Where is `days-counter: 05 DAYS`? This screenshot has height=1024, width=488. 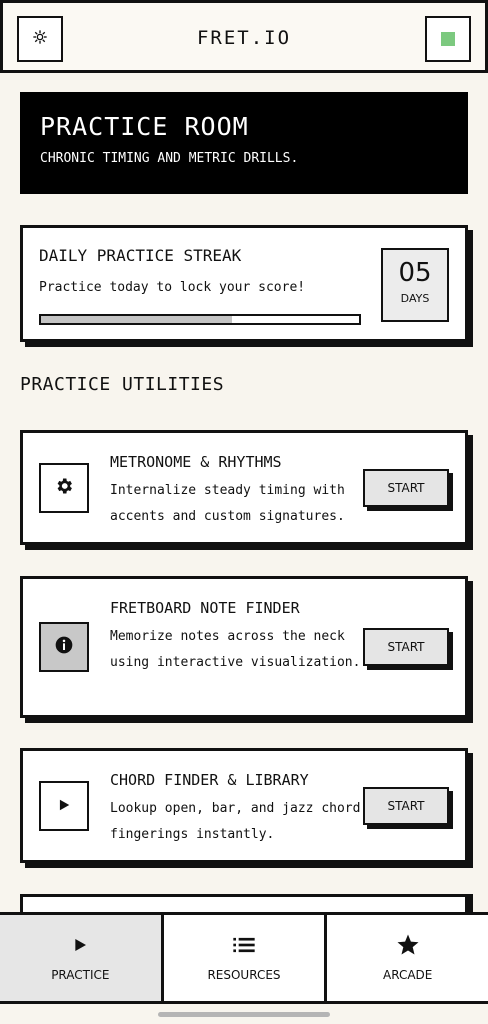
days-counter: 05 DAYS is located at coordinates (415, 285).